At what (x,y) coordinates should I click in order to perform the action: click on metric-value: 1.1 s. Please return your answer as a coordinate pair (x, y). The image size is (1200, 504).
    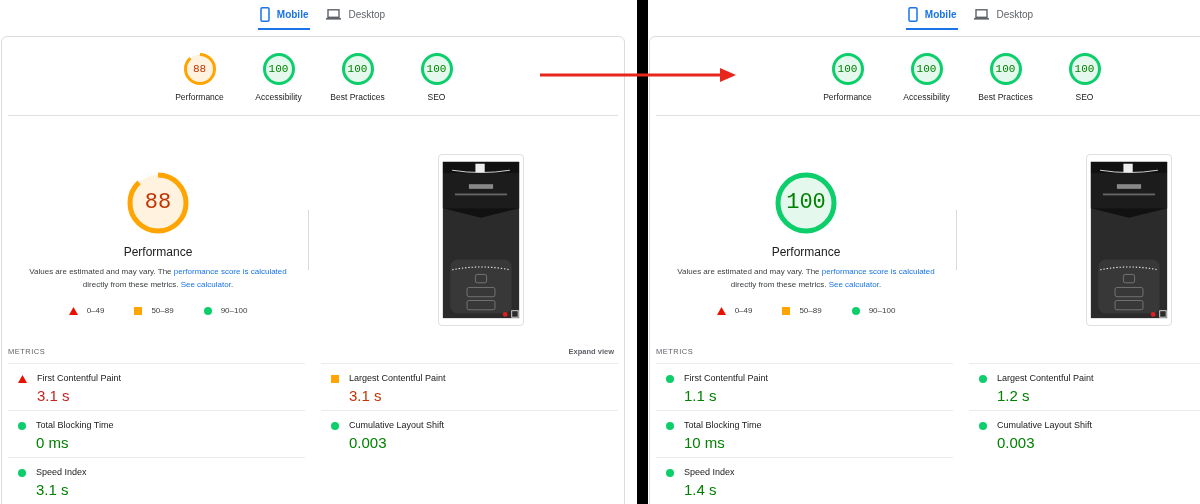
    Looking at the image, I should click on (701, 395).